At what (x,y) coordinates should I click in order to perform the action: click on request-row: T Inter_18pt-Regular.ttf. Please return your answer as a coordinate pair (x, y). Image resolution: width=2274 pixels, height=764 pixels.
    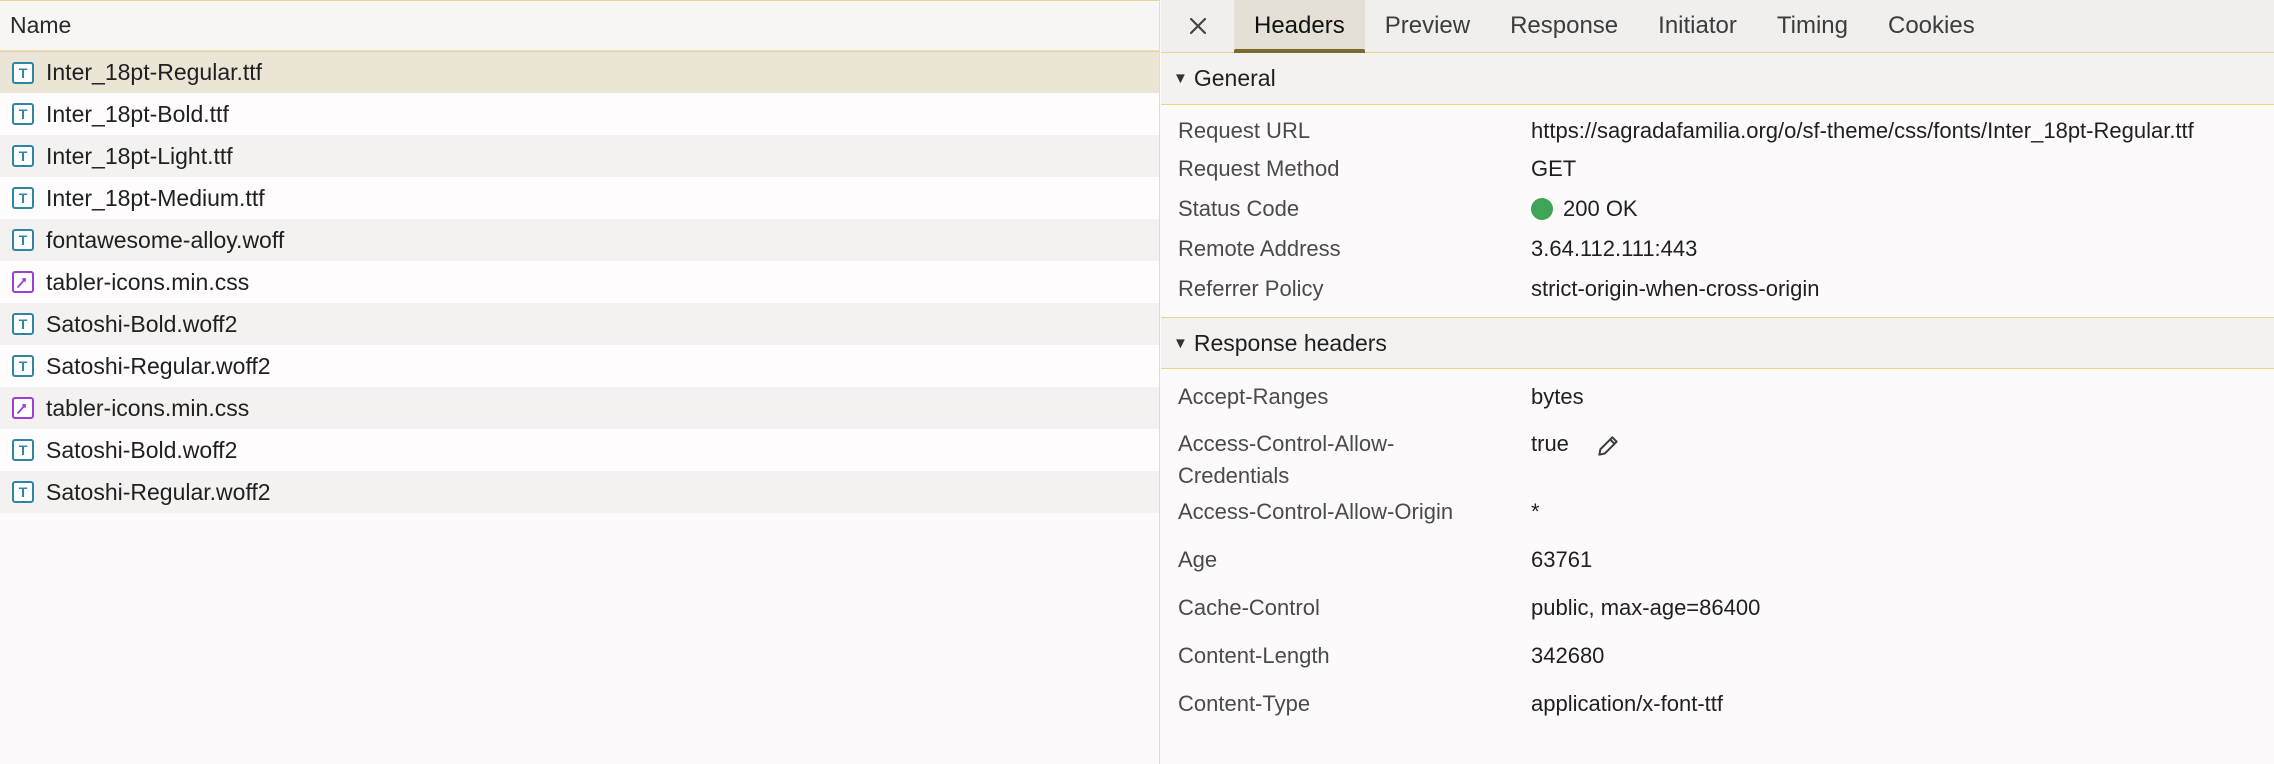
    Looking at the image, I should click on (579, 72).